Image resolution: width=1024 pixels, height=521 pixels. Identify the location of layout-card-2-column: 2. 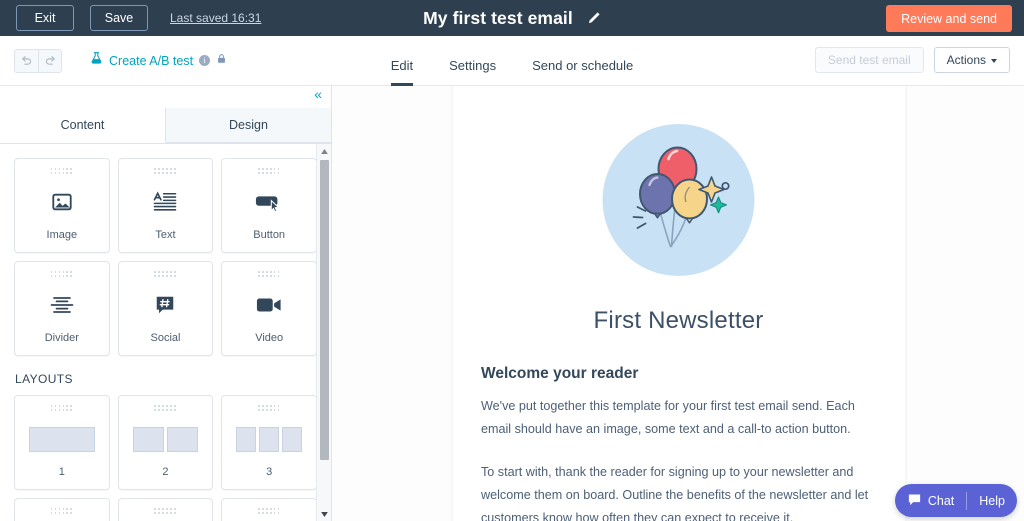
(165, 442).